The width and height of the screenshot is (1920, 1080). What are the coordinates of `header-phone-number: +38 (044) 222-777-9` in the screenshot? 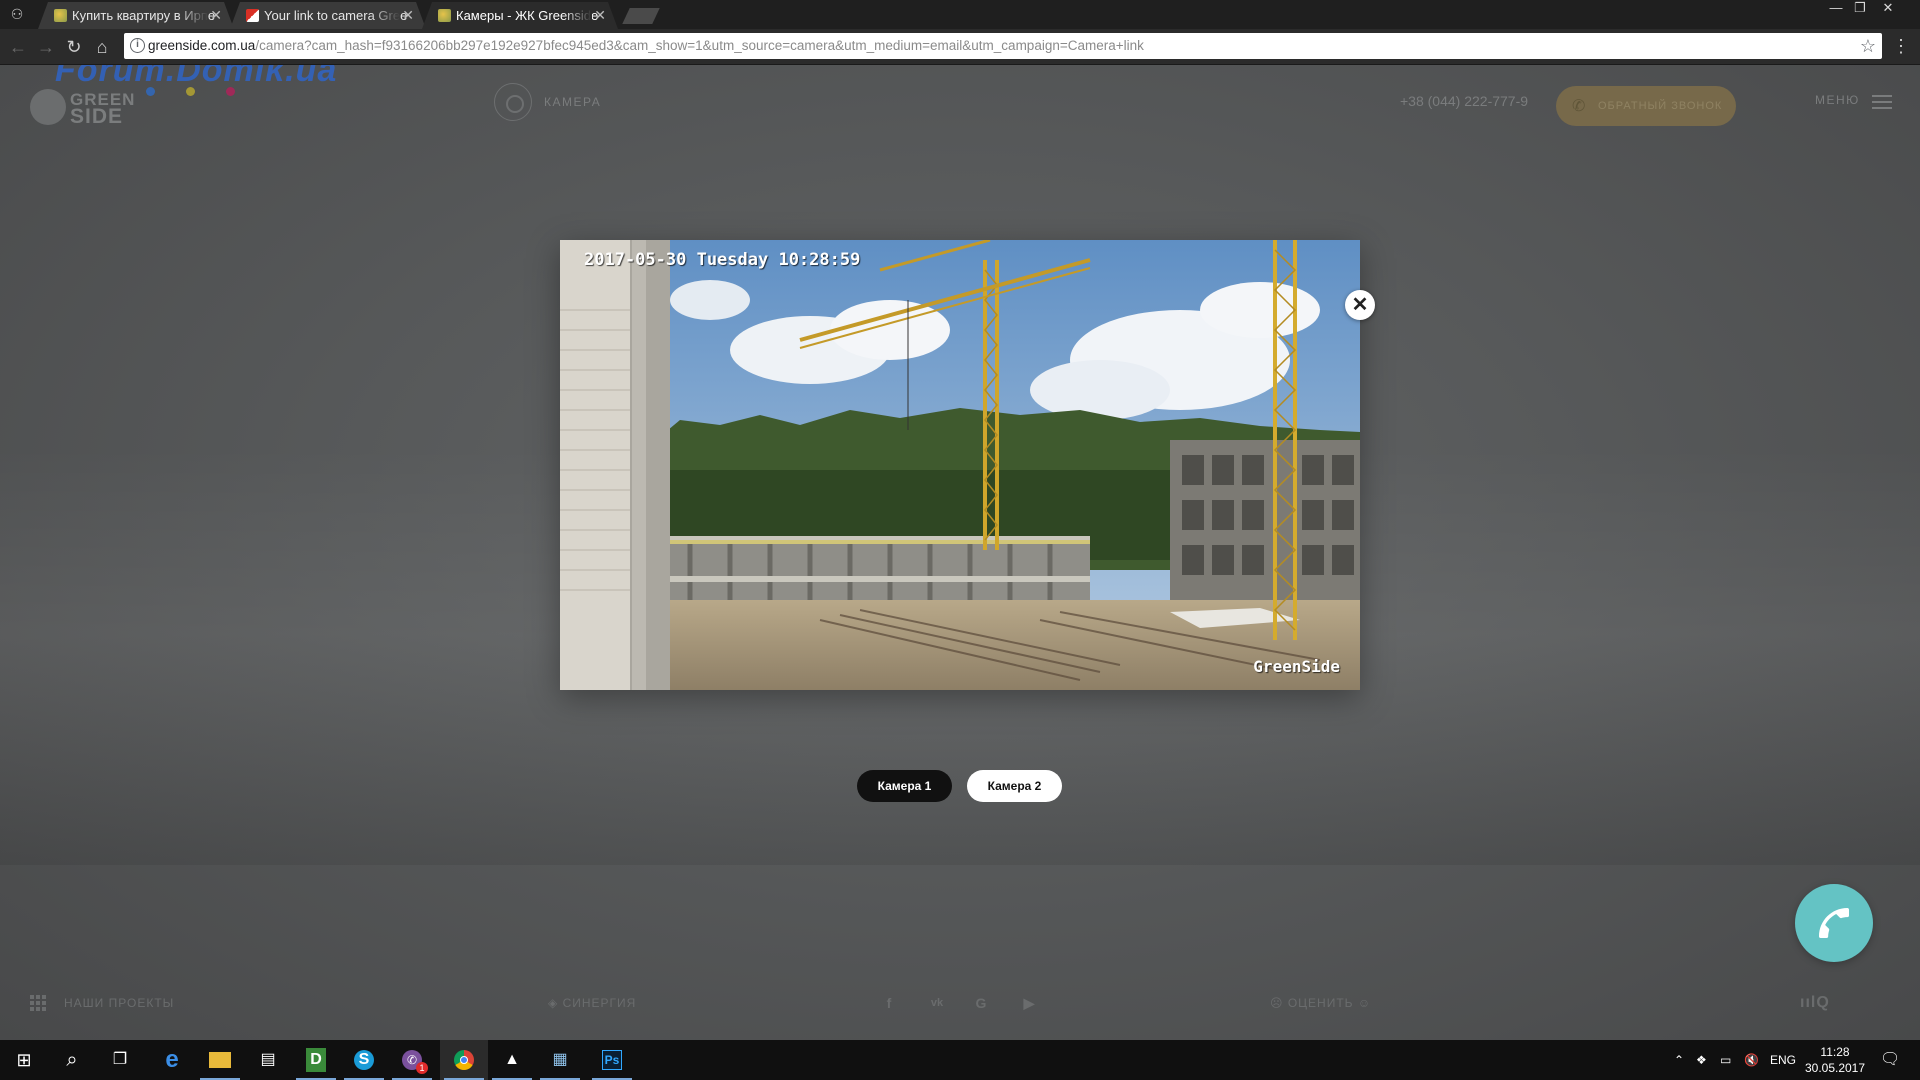 It's located at (1464, 101).